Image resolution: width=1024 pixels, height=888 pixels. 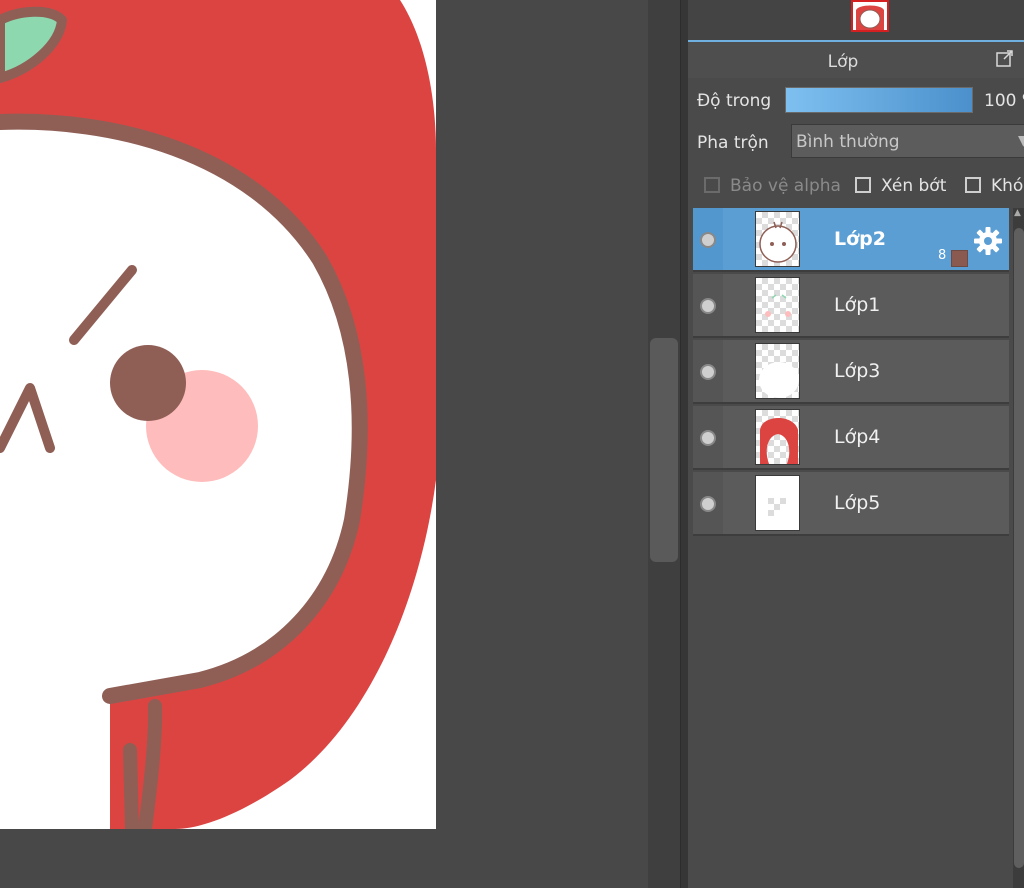 I want to click on layer-name: Lớp5, so click(x=857, y=503).